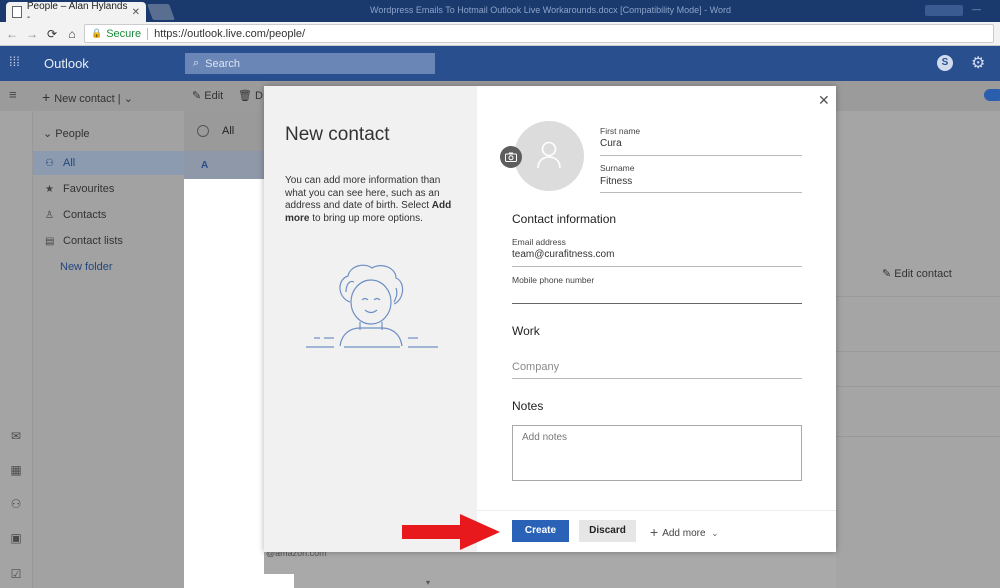 This screenshot has width=1000, height=588. Describe the element at coordinates (978, 63) in the screenshot. I see `gear-icon: ⚙` at that location.